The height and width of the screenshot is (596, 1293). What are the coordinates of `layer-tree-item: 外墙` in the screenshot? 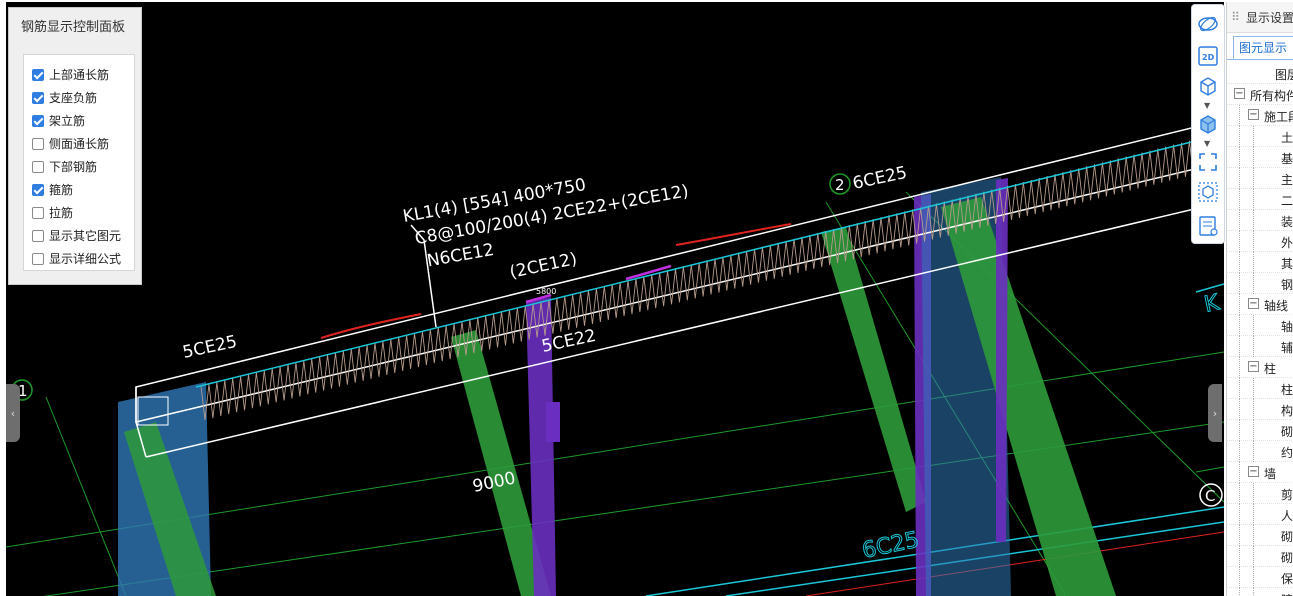 It's located at (1260, 241).